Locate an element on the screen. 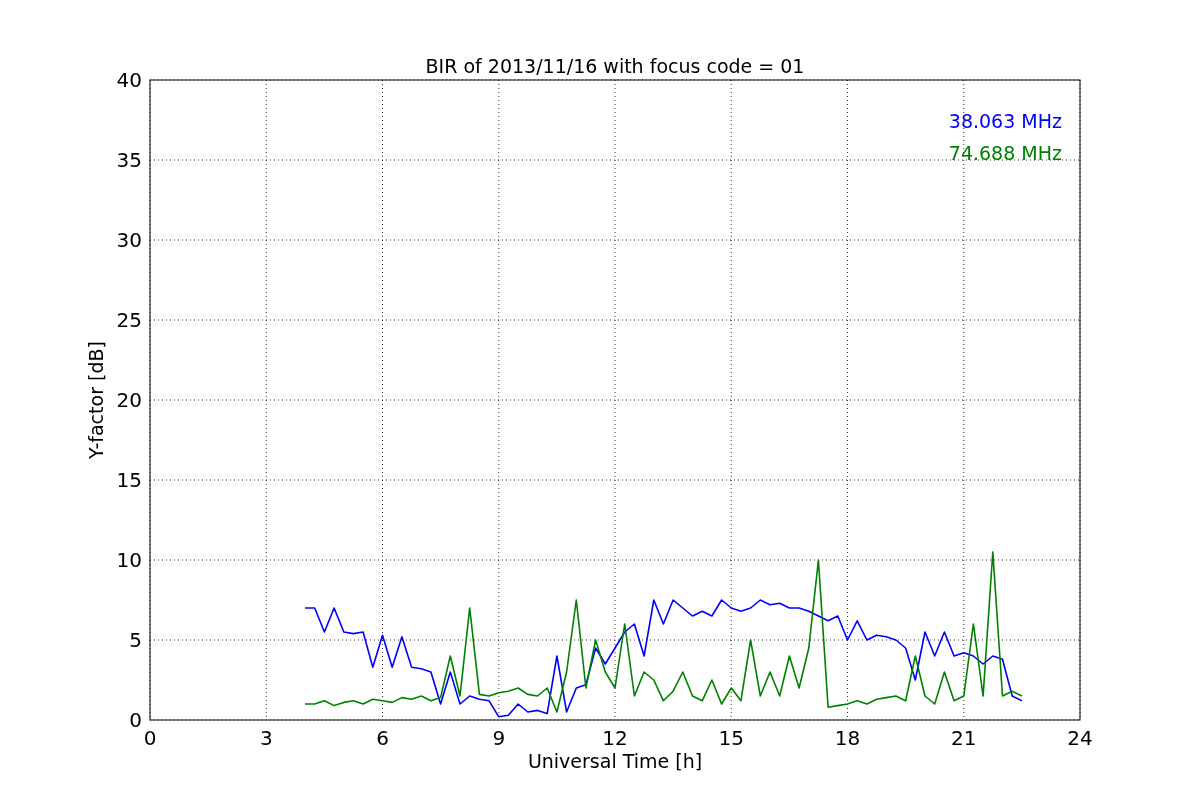 The height and width of the screenshot is (800, 1200). x-tick-label: 9 is located at coordinates (499, 738).